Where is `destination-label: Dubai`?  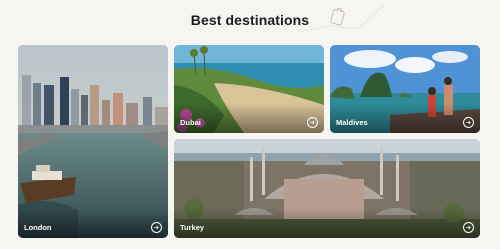 destination-label: Dubai is located at coordinates (190, 122).